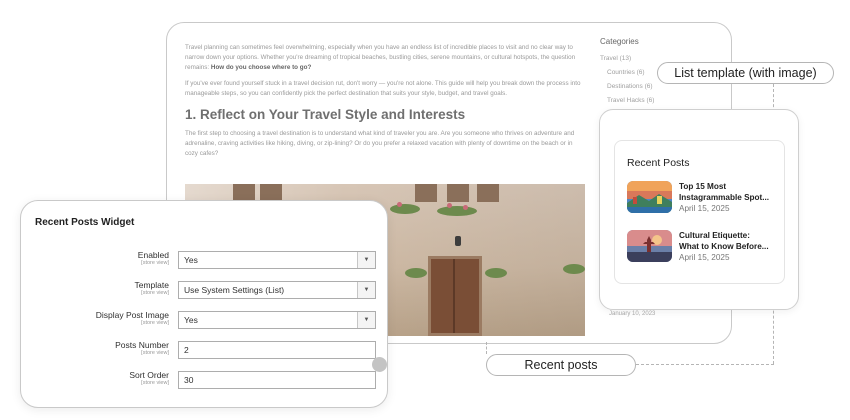  What do you see at coordinates (561, 365) in the screenshot?
I see `recent-posts-label: Recent posts` at bounding box center [561, 365].